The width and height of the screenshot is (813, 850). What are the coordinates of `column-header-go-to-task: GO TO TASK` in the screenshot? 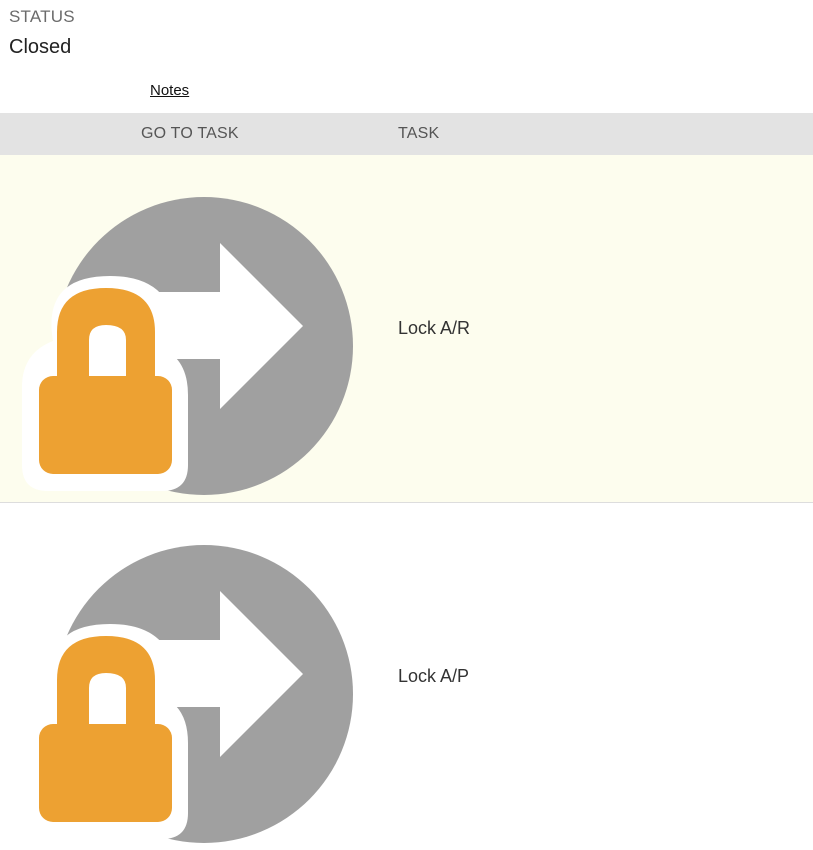 It's located at (190, 133).